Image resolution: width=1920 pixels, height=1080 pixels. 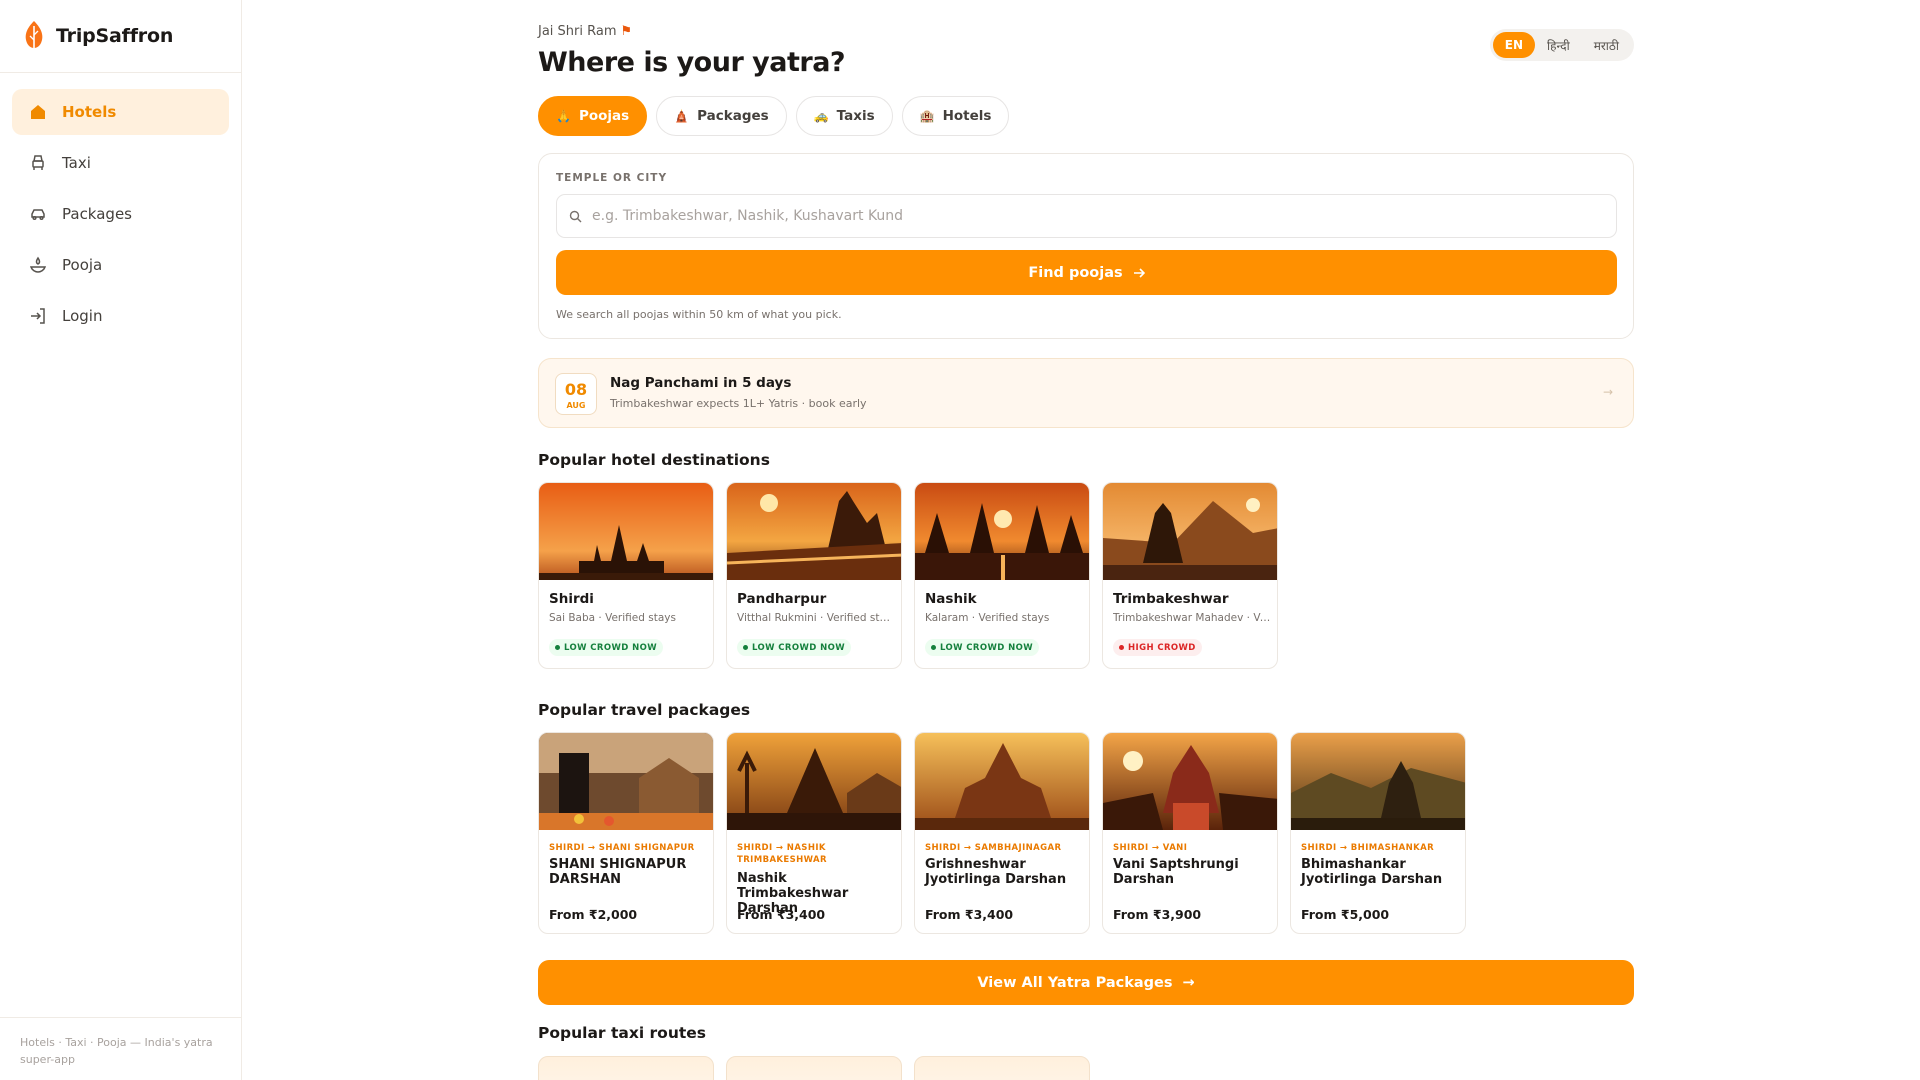 I want to click on tab-hotels: 🏨 Hotels, so click(x=955, y=116).